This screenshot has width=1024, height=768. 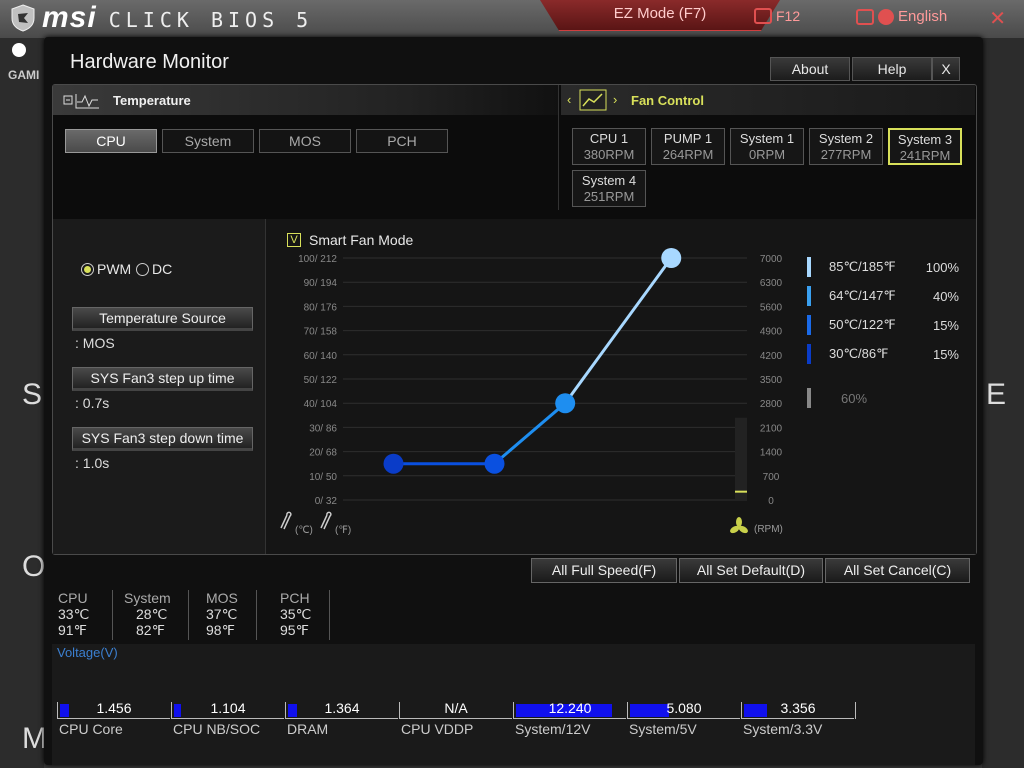 What do you see at coordinates (771, 307) in the screenshot?
I see `y-right-tick-label: 5600` at bounding box center [771, 307].